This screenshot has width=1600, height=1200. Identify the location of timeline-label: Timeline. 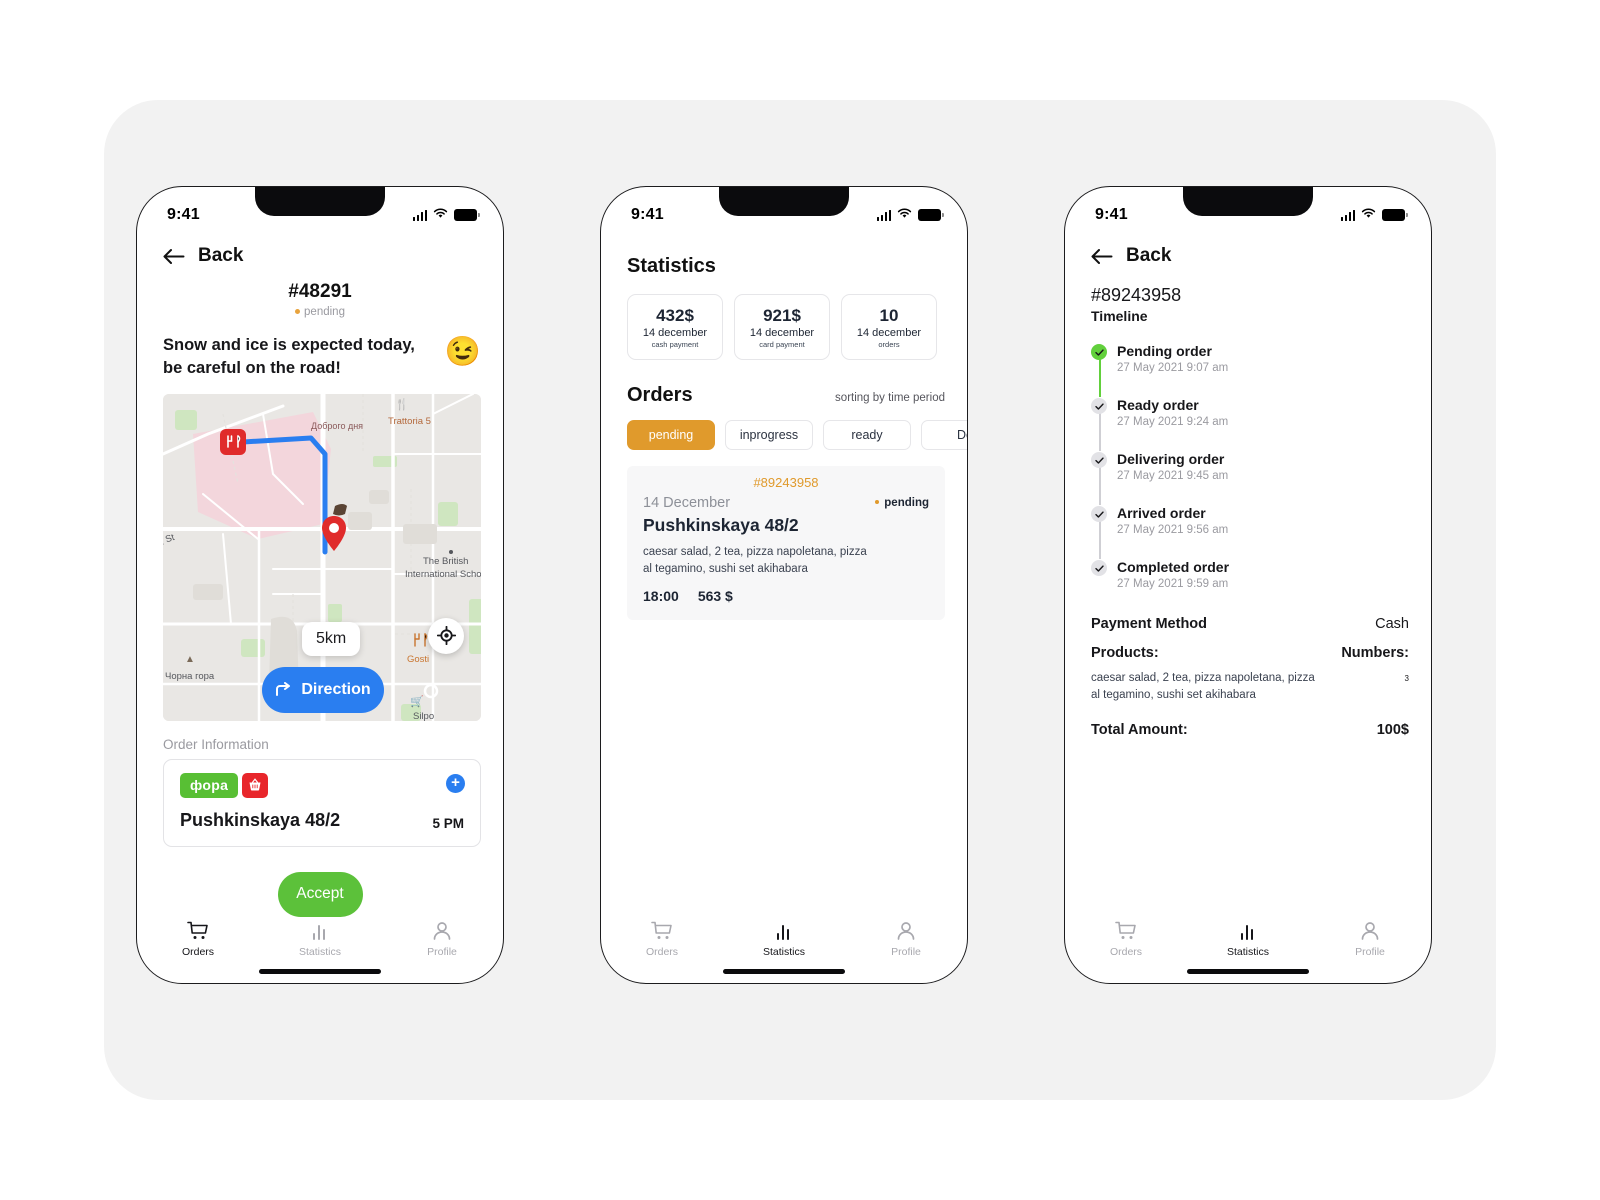
(1119, 316).